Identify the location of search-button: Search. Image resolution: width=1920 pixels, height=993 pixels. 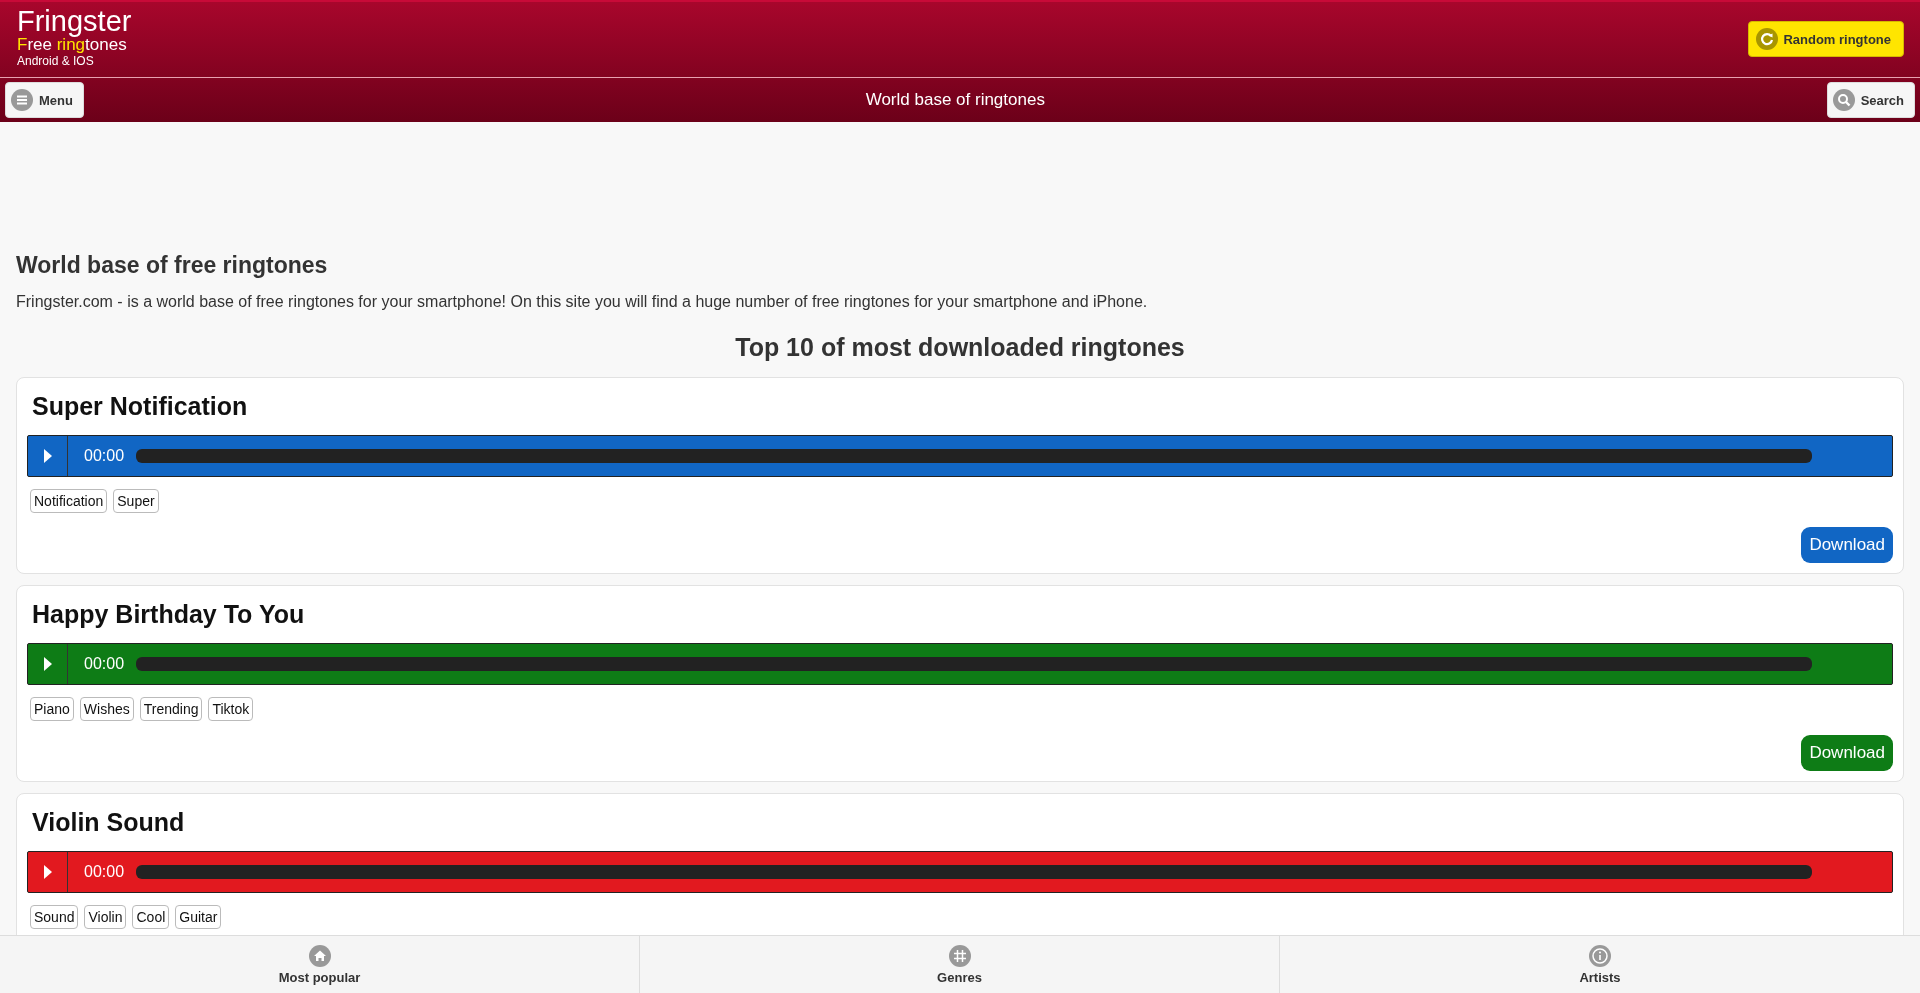
(1870, 100).